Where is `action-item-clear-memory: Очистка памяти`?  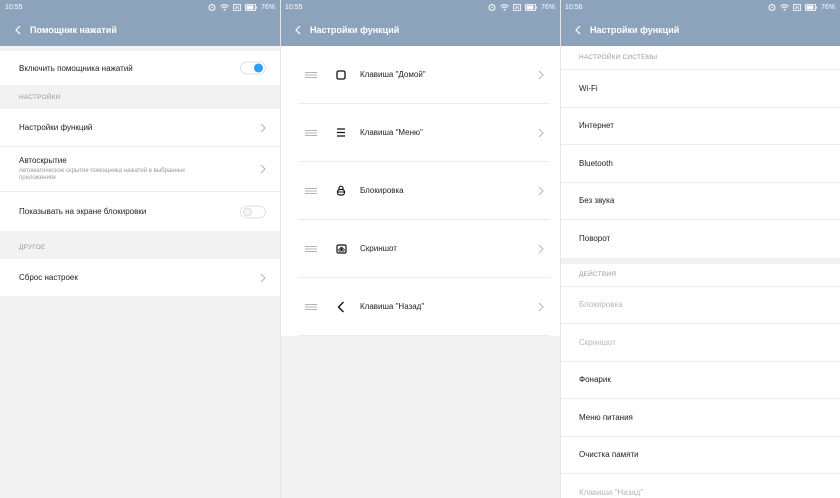 action-item-clear-memory: Очистка памяти is located at coordinates (700, 455).